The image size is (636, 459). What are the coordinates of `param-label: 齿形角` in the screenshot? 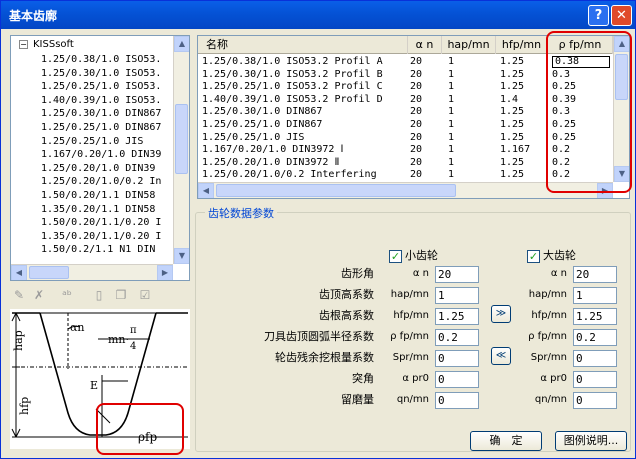 It's located at (357, 273).